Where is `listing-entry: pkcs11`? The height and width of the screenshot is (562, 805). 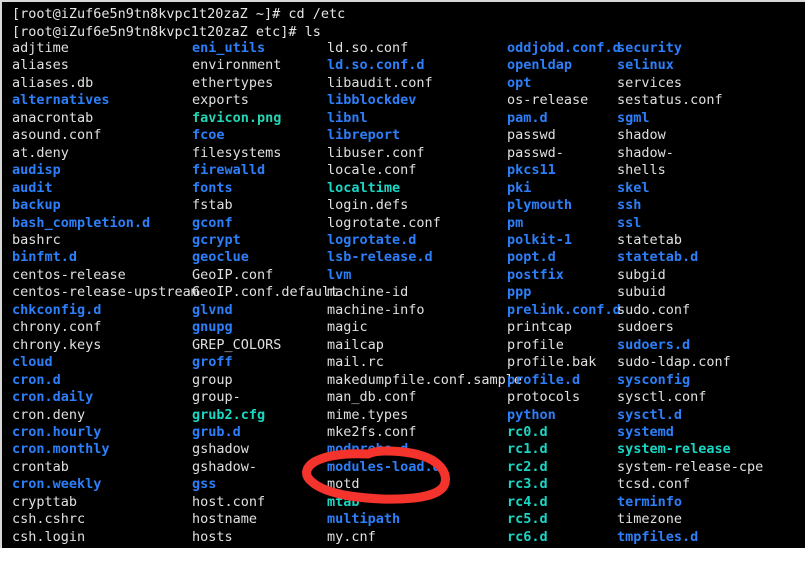
listing-entry: pkcs11 is located at coordinates (531, 170).